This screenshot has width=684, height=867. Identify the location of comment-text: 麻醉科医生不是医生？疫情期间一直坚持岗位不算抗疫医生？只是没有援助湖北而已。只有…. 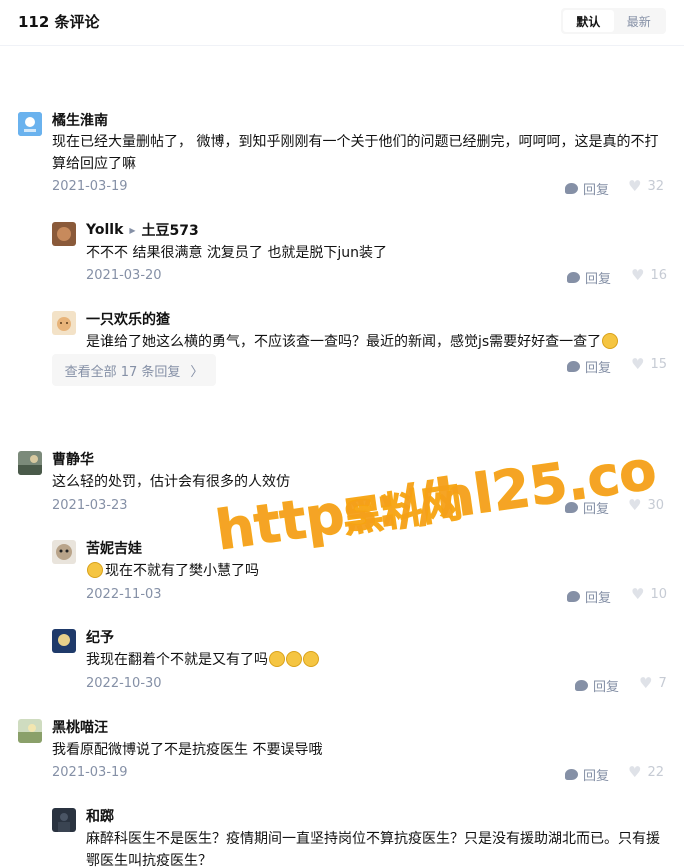
(373, 849).